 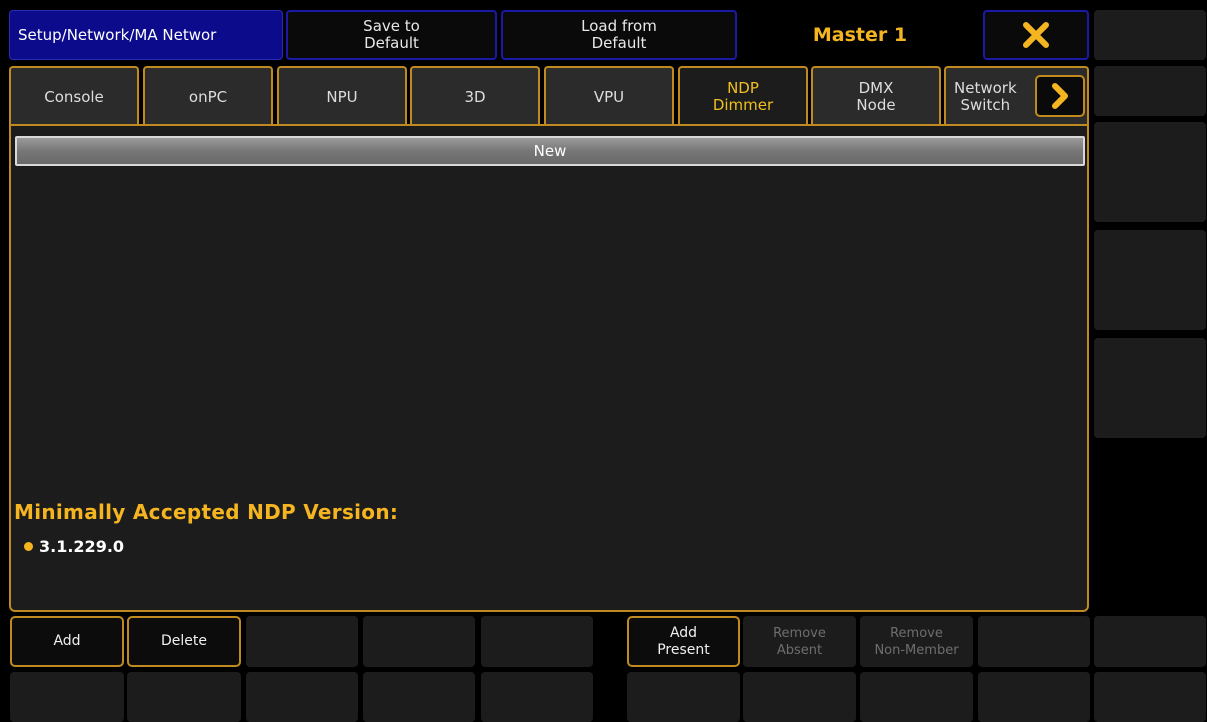 What do you see at coordinates (208, 96) in the screenshot?
I see `tab-onpc: onPC` at bounding box center [208, 96].